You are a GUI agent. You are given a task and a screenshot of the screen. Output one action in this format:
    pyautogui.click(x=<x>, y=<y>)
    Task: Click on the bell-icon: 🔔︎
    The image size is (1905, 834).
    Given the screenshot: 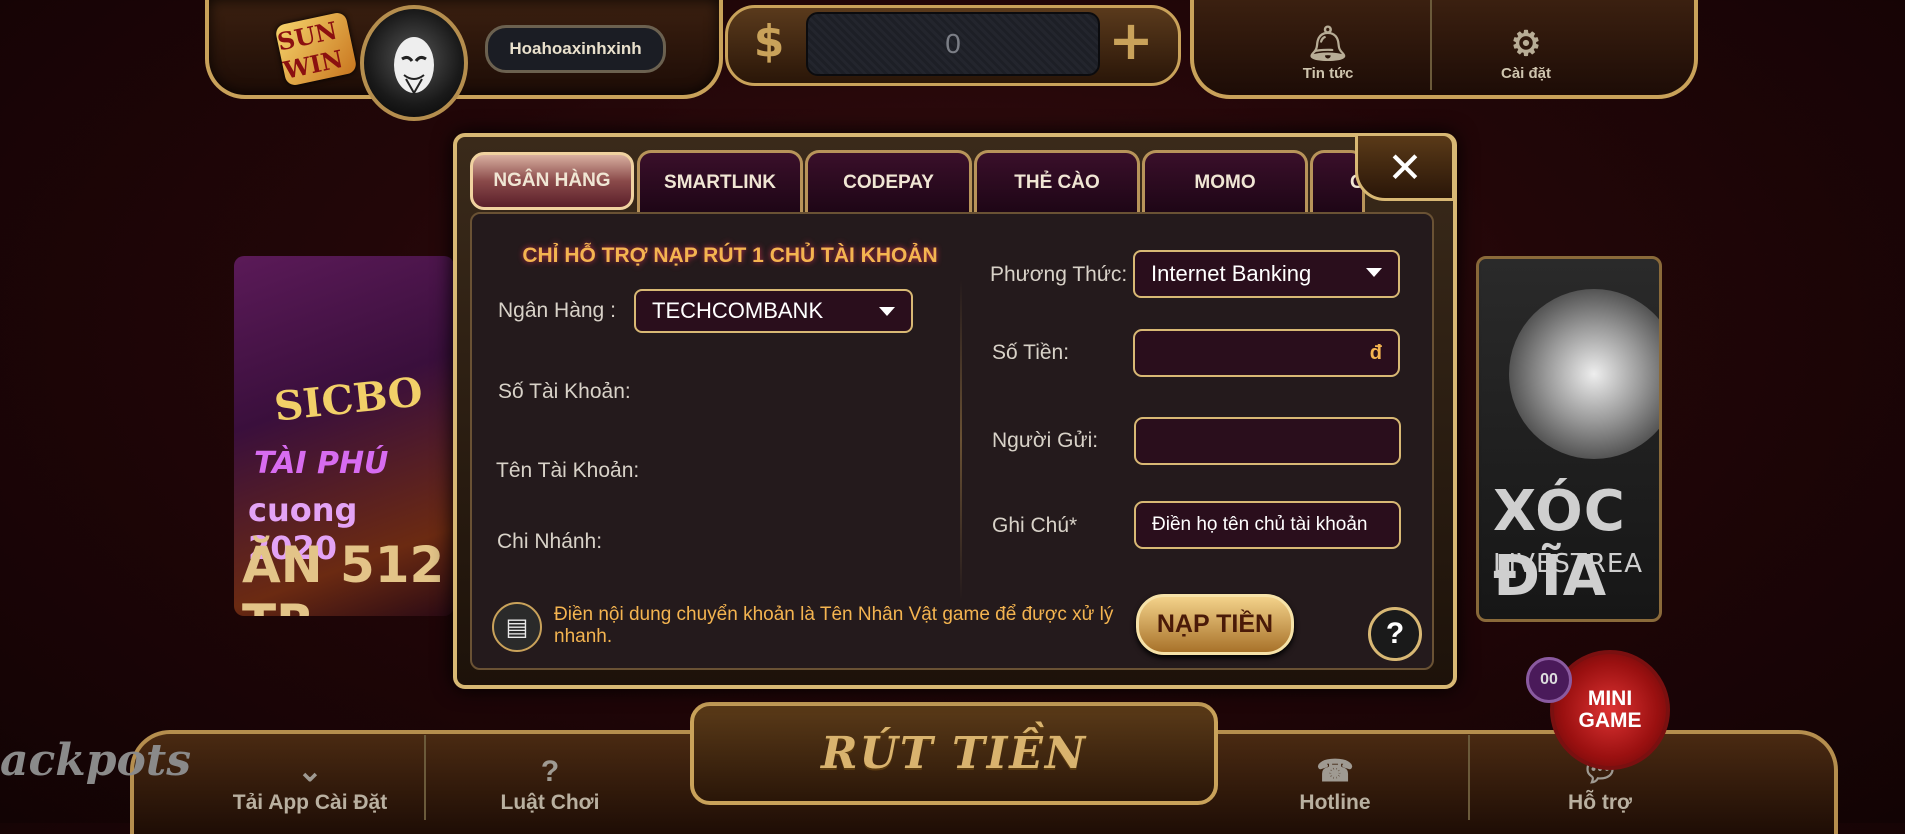 What is the action you would take?
    pyautogui.click(x=1328, y=44)
    